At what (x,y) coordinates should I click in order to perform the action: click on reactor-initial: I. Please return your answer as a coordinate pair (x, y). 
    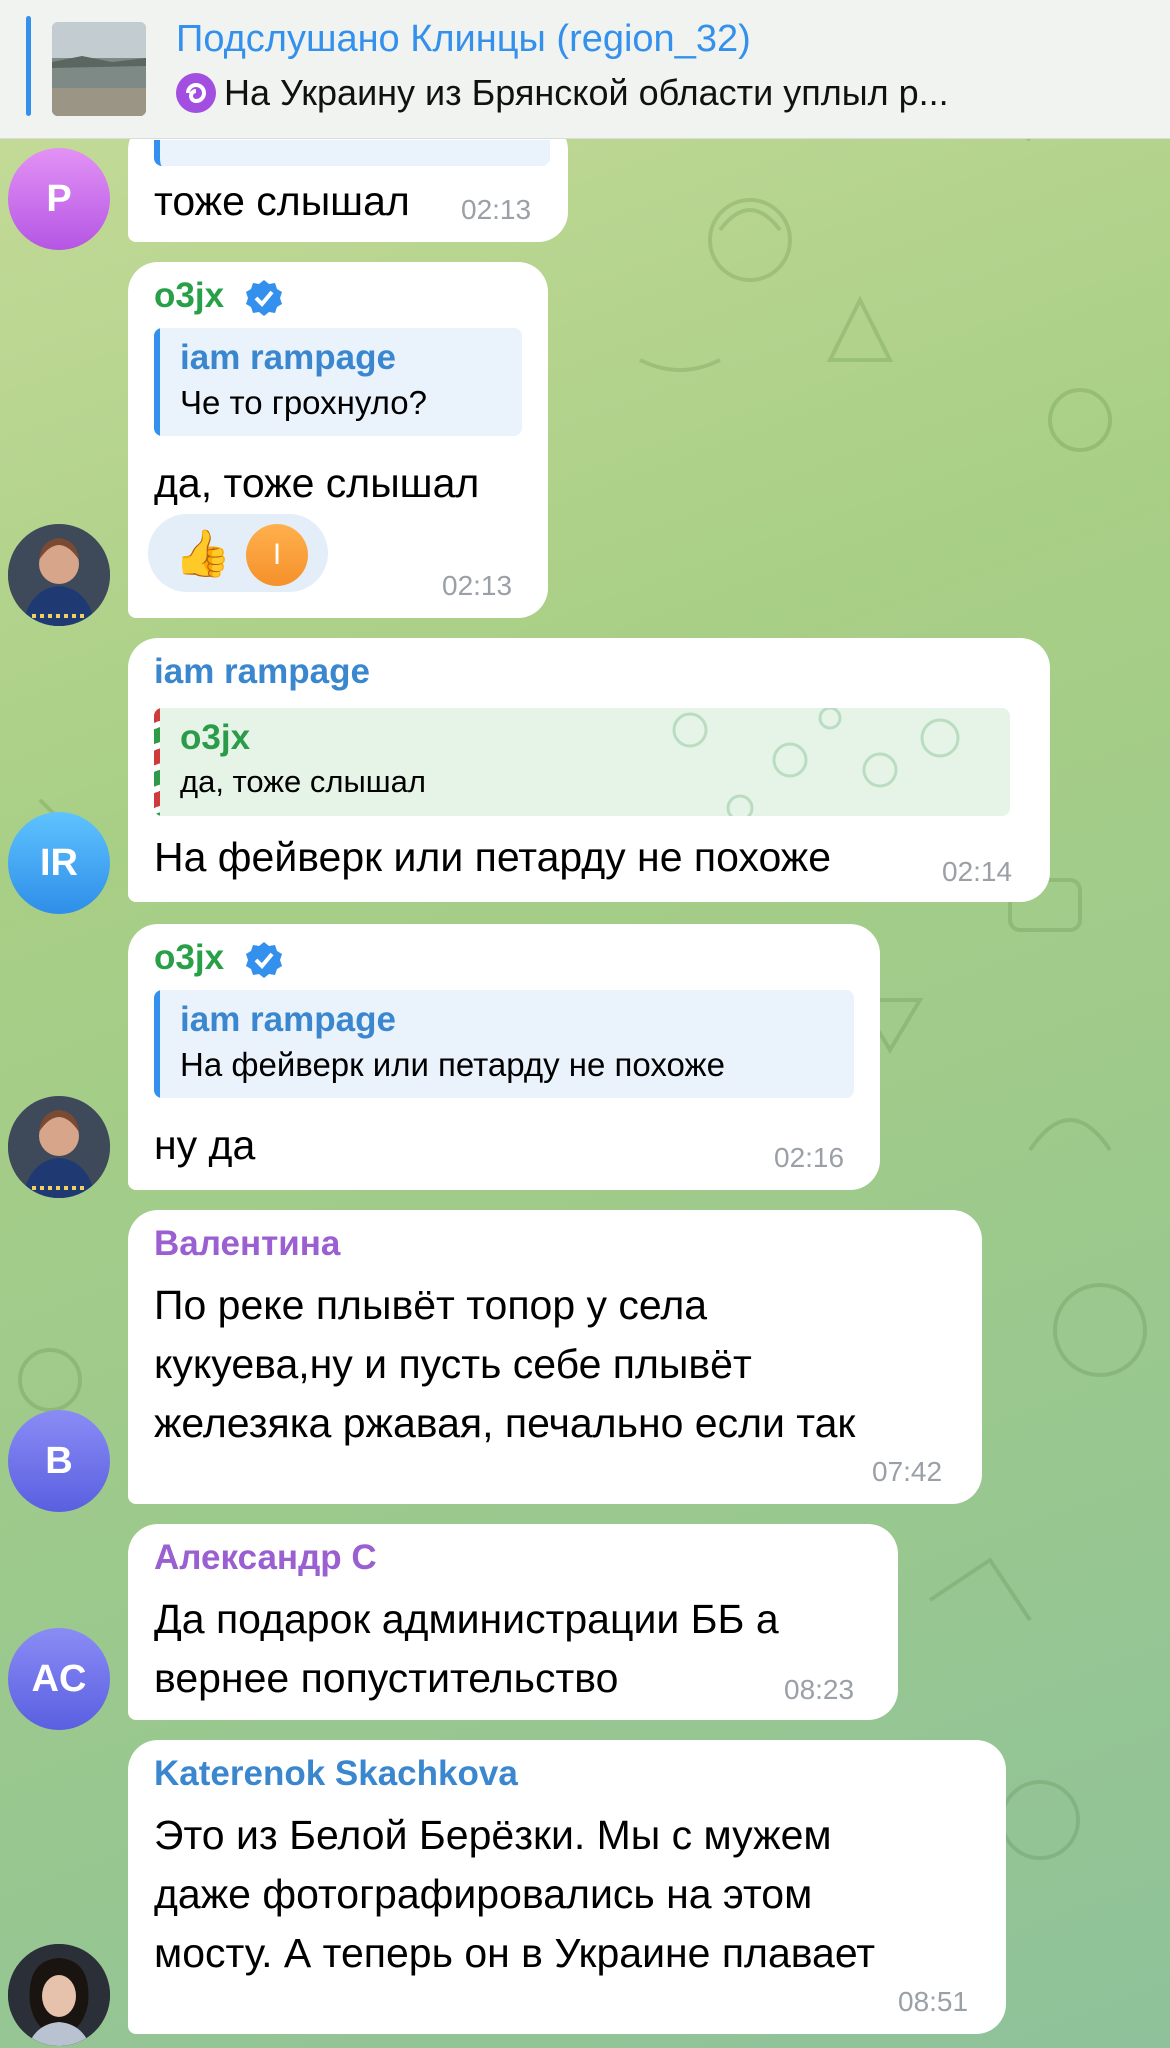
    Looking at the image, I should click on (277, 554).